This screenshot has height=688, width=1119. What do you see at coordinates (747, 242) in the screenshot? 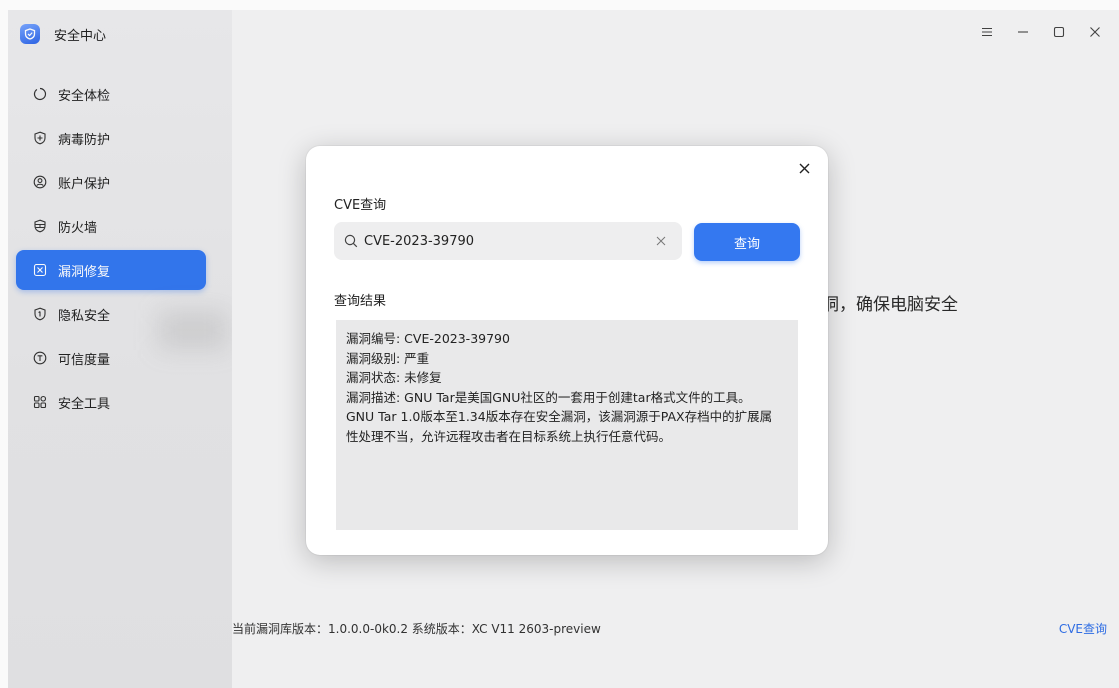
I see `query-button: 查询` at bounding box center [747, 242].